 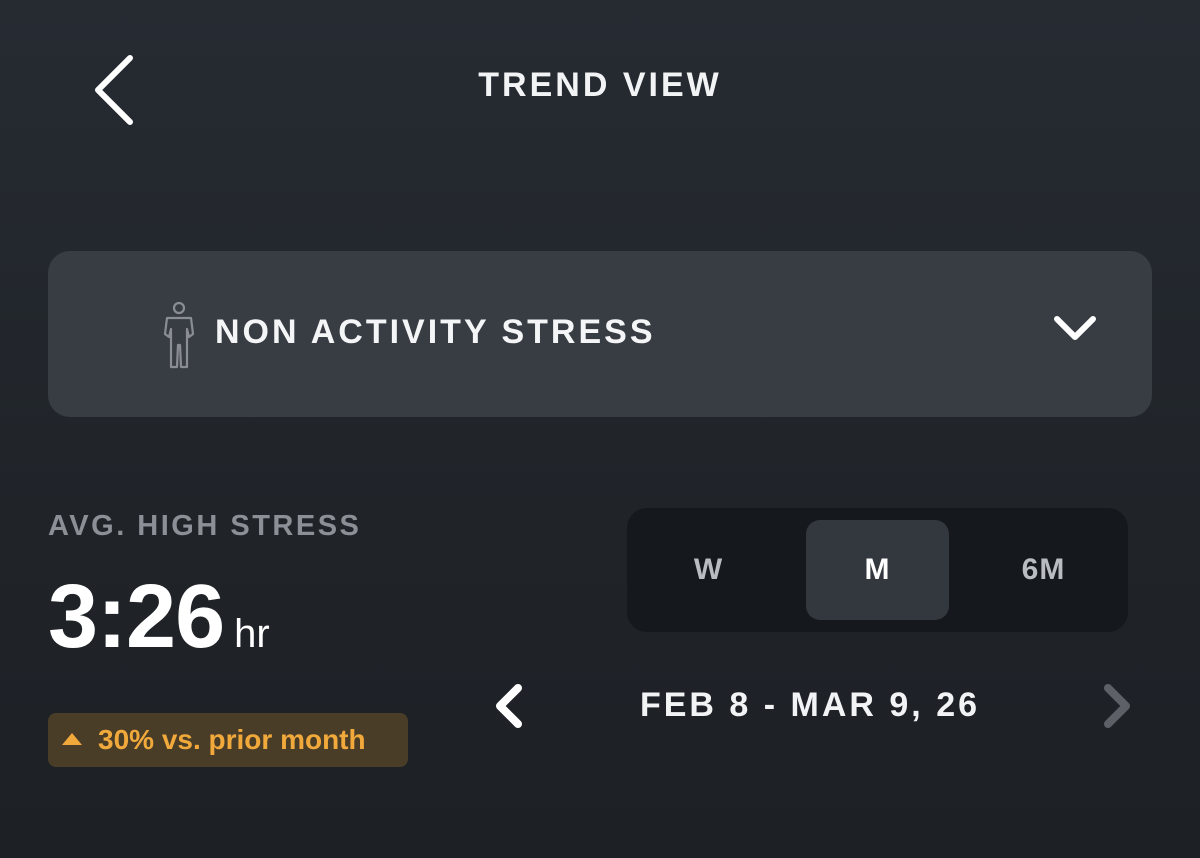 What do you see at coordinates (600, 85) in the screenshot?
I see `page-title: TREND VIEW` at bounding box center [600, 85].